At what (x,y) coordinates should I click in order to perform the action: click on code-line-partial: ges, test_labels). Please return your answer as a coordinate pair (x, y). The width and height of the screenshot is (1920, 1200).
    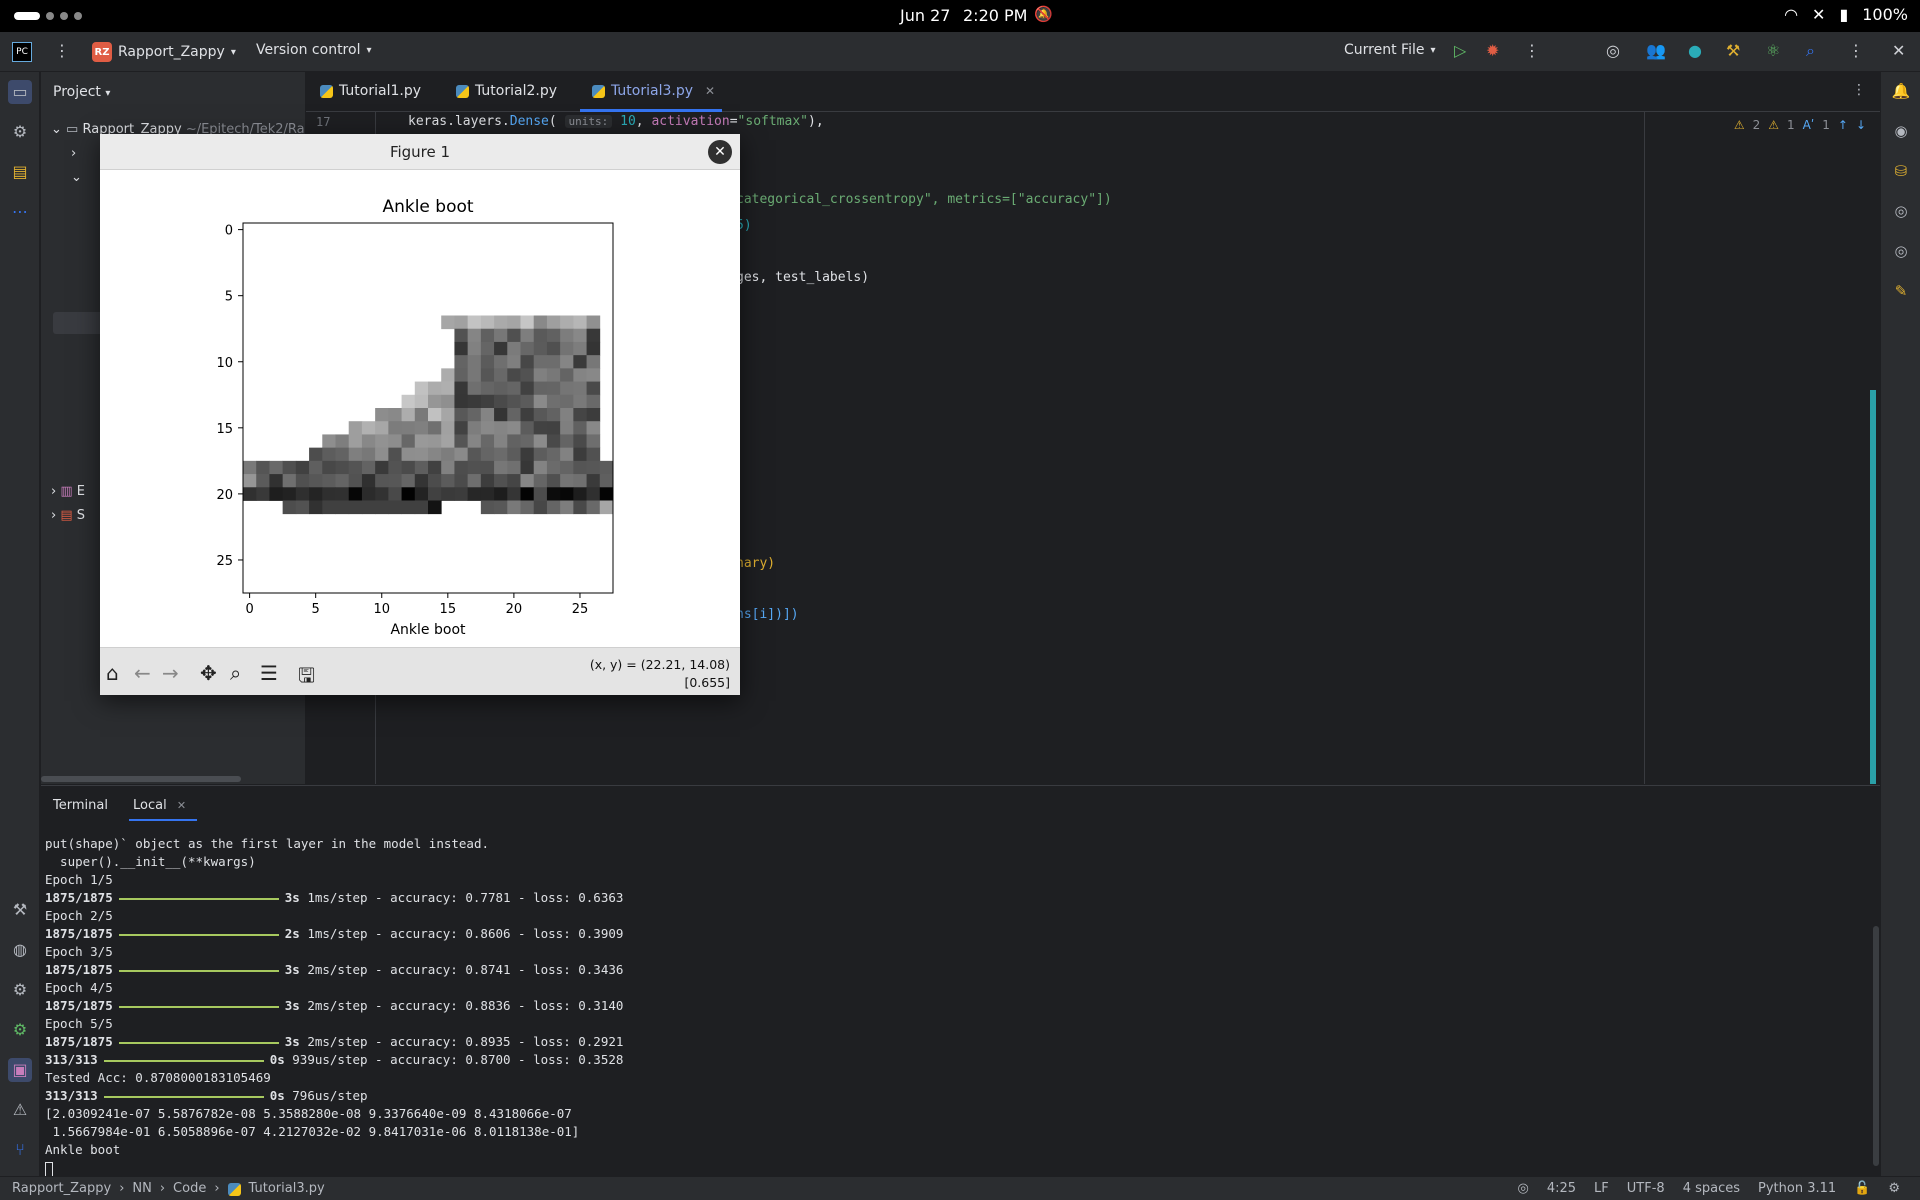
    Looking at the image, I should click on (802, 277).